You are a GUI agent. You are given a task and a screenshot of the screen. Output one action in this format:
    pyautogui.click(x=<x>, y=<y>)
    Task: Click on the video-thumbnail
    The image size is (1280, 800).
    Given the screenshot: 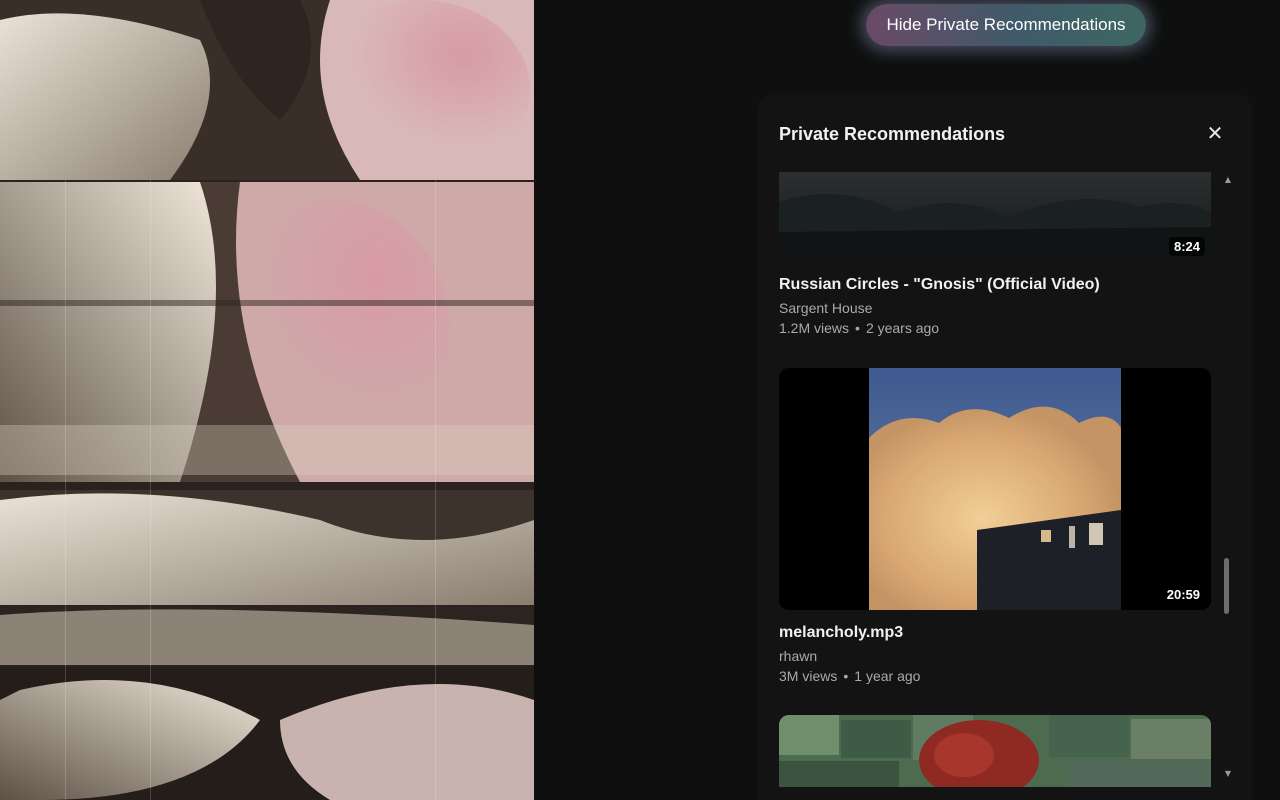 What is the action you would take?
    pyautogui.click(x=995, y=751)
    